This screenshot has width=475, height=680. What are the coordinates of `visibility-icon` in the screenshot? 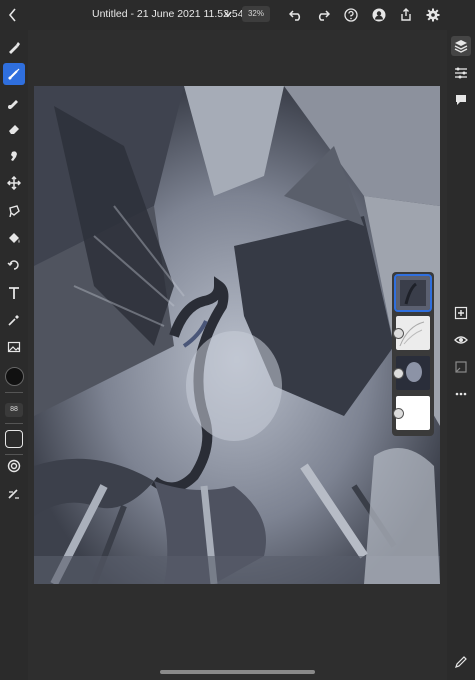 It's located at (461, 340).